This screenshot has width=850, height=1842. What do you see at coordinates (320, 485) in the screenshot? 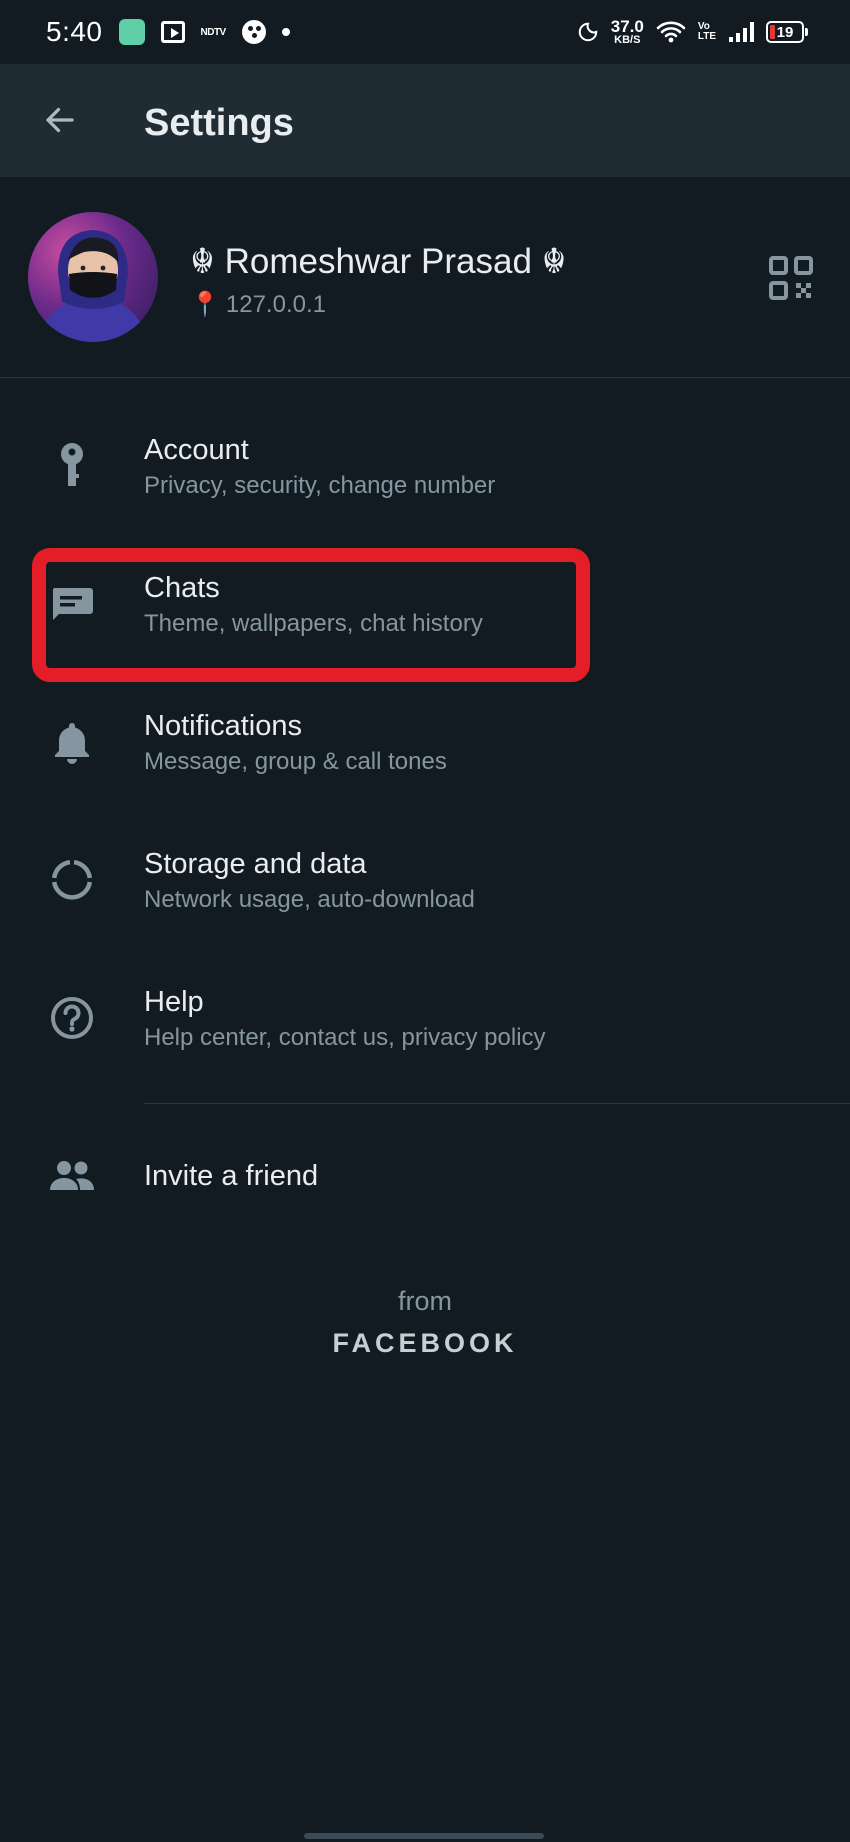
I see `settings-item-subtitle: Privacy, security, change number` at bounding box center [320, 485].